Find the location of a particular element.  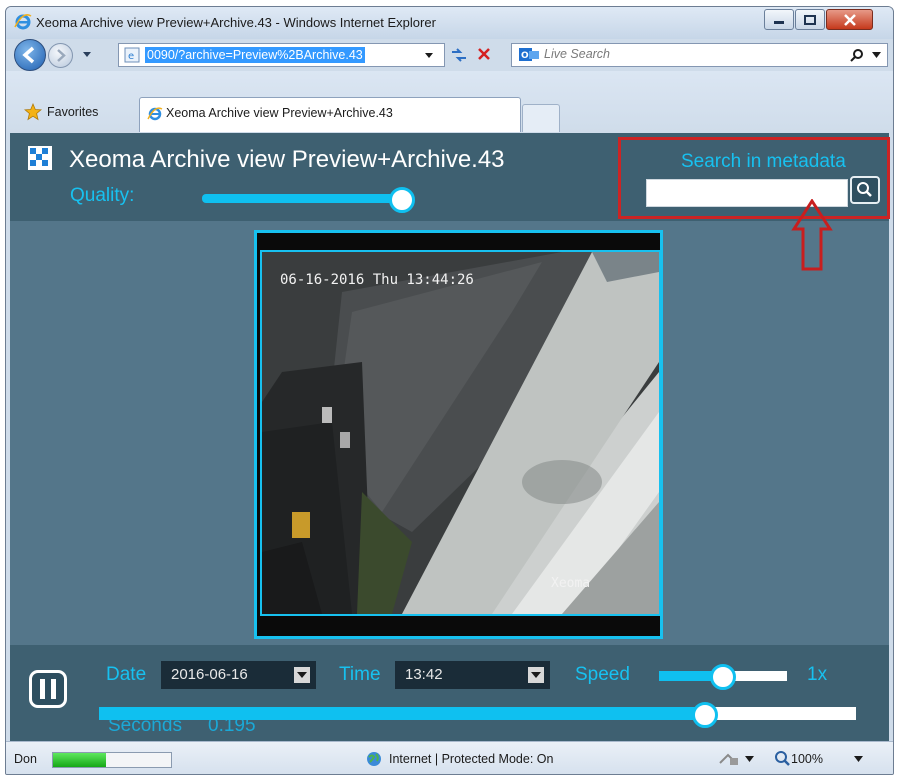

seconds-slider-knob is located at coordinates (704, 715).